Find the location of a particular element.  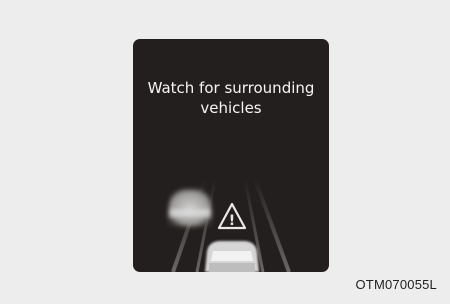

surrounding-vehicle-icon is located at coordinates (190, 208).